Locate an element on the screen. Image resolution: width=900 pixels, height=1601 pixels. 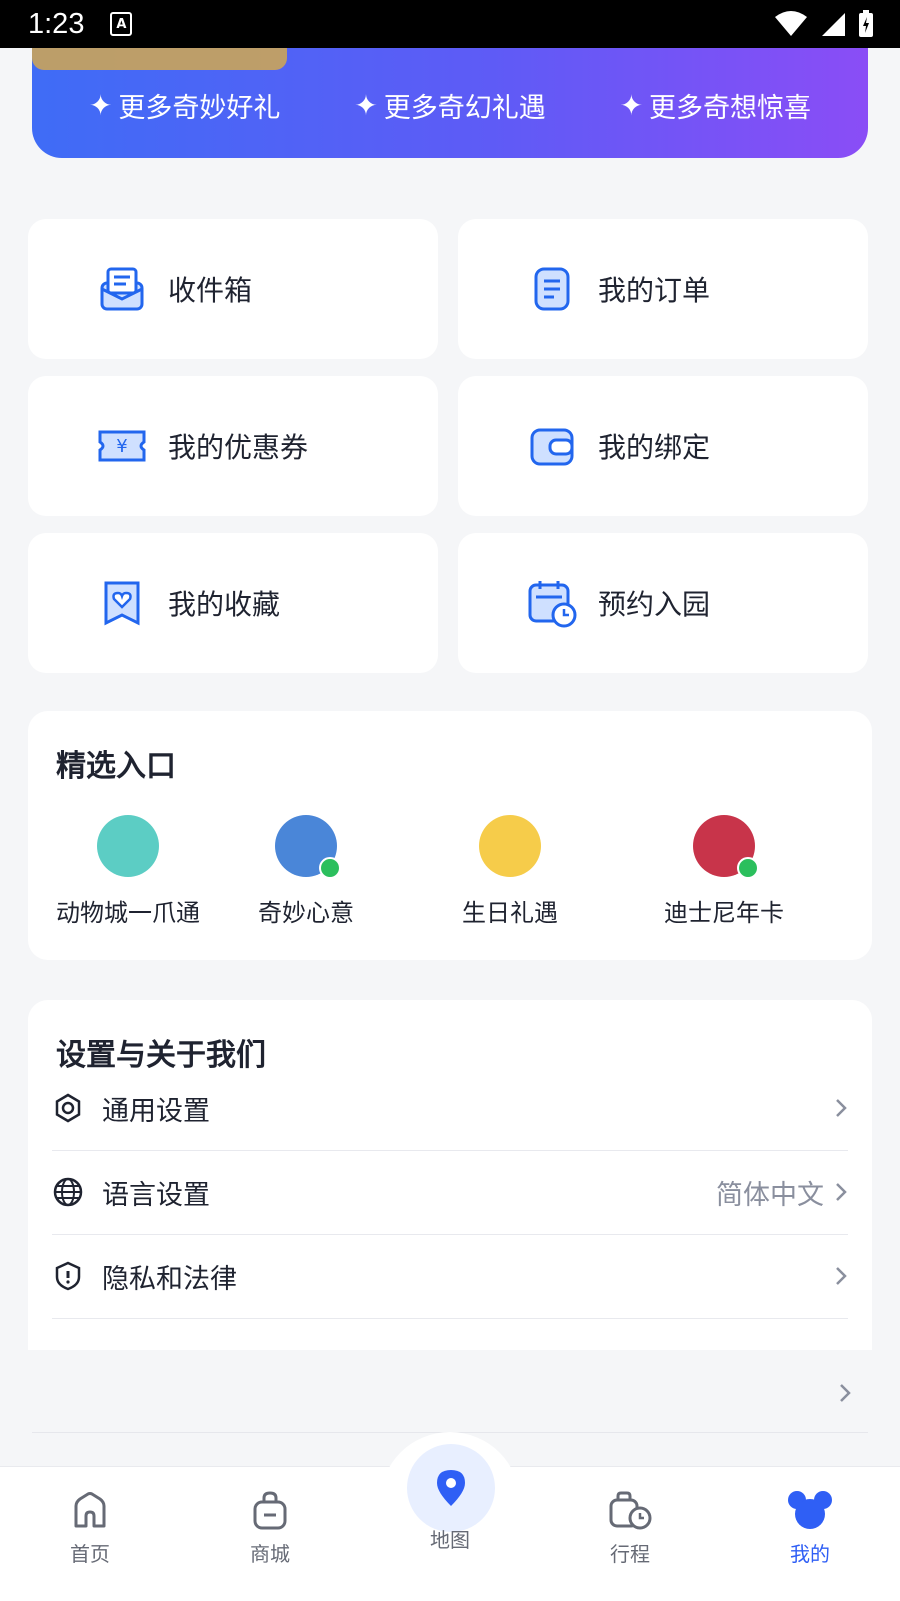
inbox-icon is located at coordinates (122, 289).